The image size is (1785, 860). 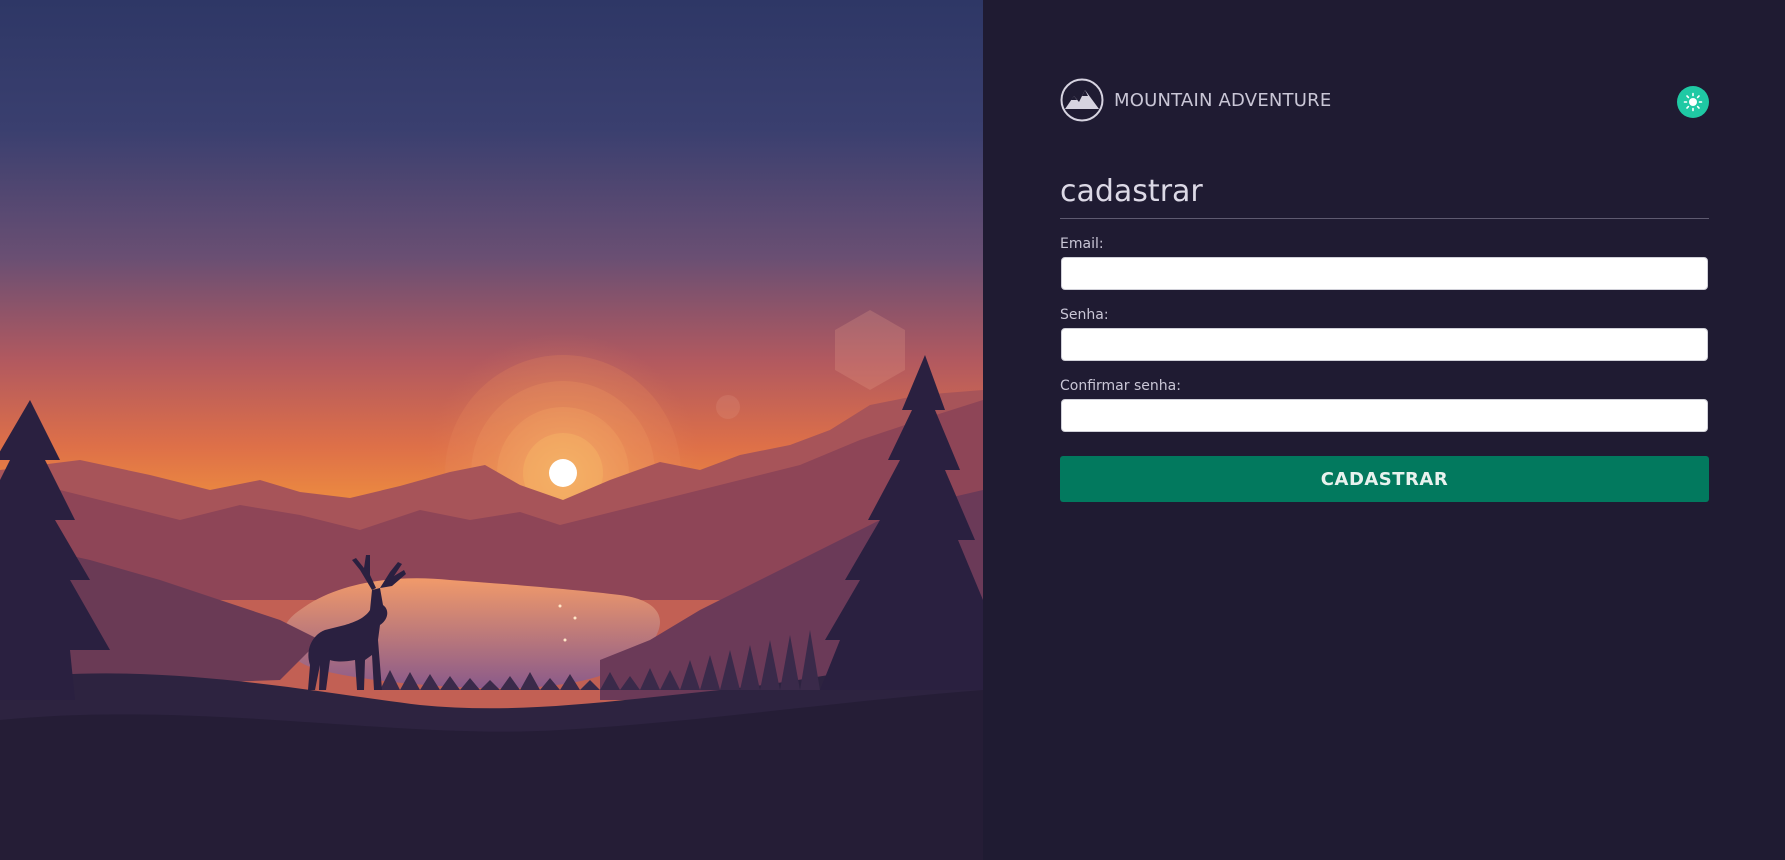 I want to click on sun-icon, so click(x=1693, y=102).